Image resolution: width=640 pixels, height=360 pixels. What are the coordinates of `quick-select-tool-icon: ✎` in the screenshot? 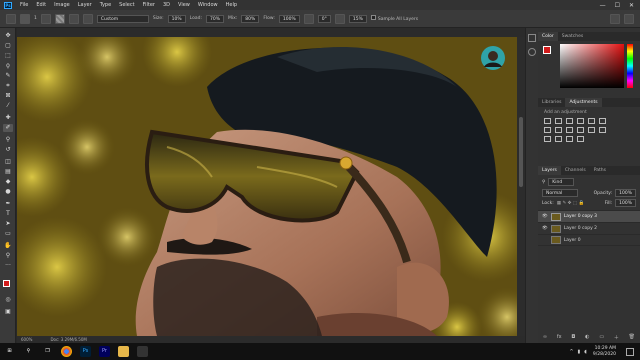 It's located at (8, 76).